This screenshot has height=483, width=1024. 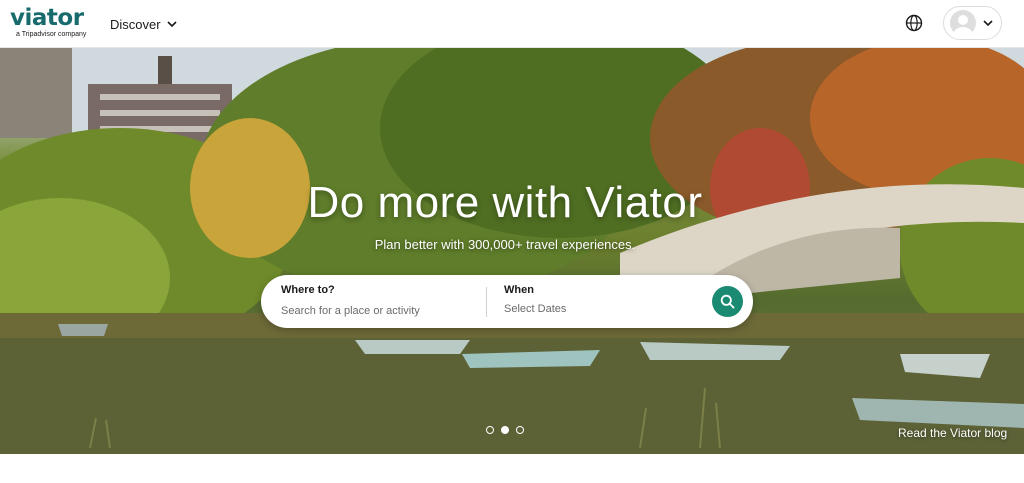 What do you see at coordinates (381, 302) in the screenshot?
I see `where-to-field: Where to? Search for a place or activity` at bounding box center [381, 302].